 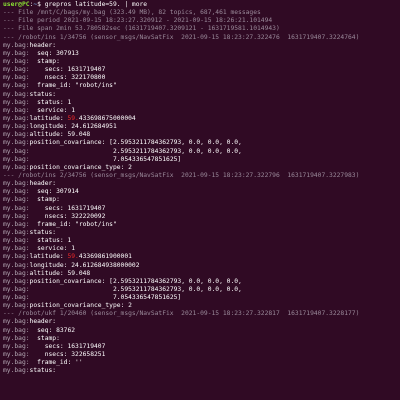 I want to click on match-highlight: 59., so click(x=73, y=257).